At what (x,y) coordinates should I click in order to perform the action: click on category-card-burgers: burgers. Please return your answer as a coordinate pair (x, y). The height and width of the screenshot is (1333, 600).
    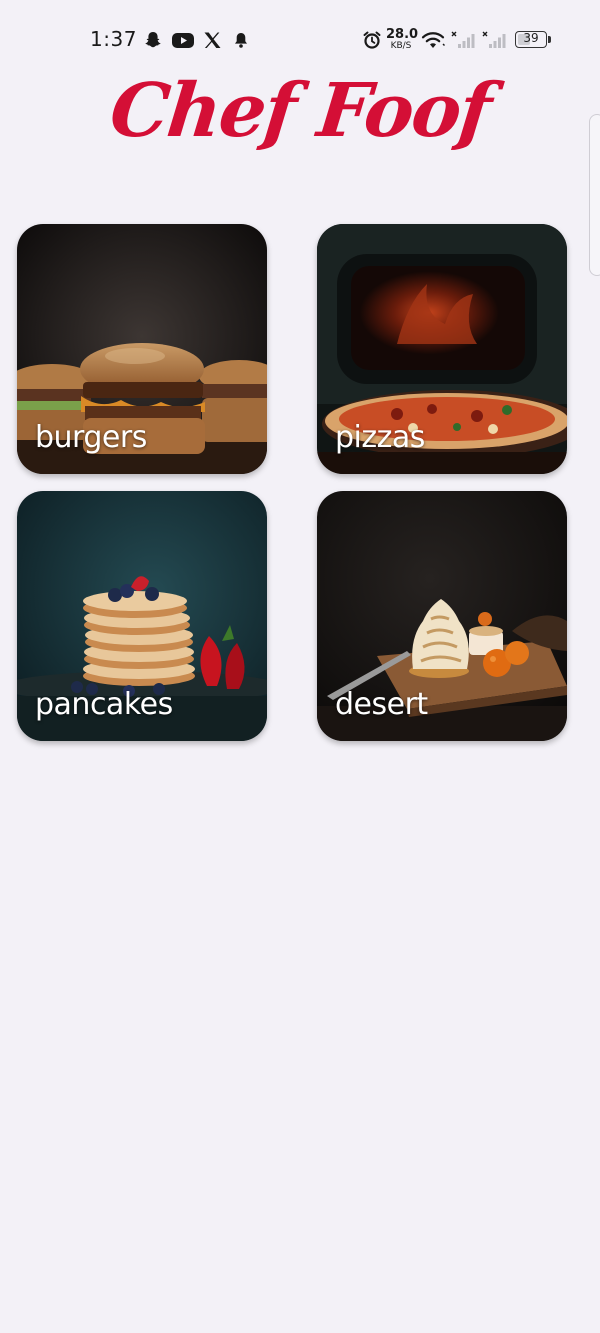
    Looking at the image, I should click on (142, 349).